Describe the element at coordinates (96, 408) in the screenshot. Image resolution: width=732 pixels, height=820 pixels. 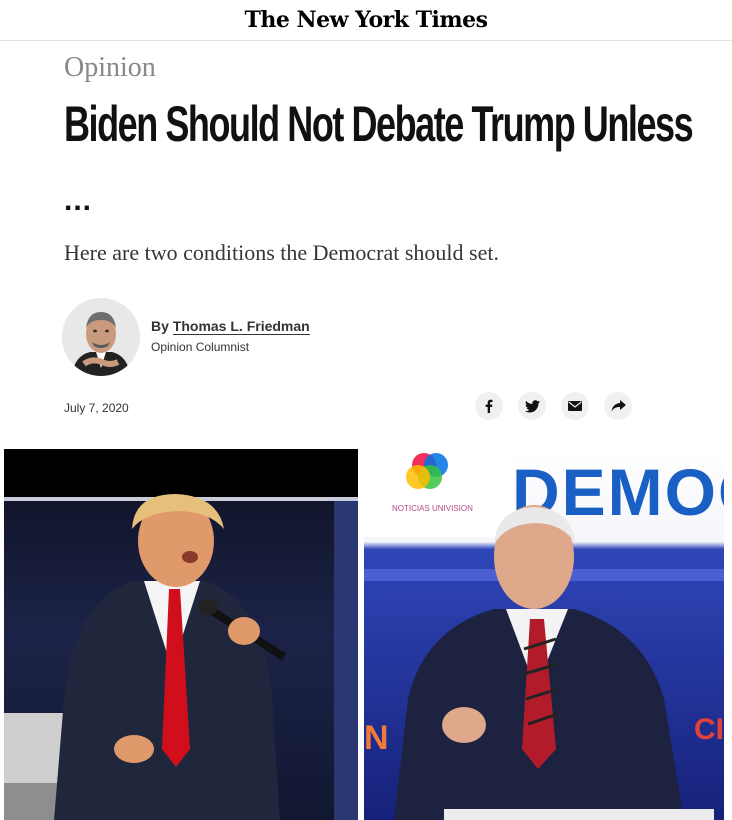
I see `publish-date: July 7, 2020` at that location.